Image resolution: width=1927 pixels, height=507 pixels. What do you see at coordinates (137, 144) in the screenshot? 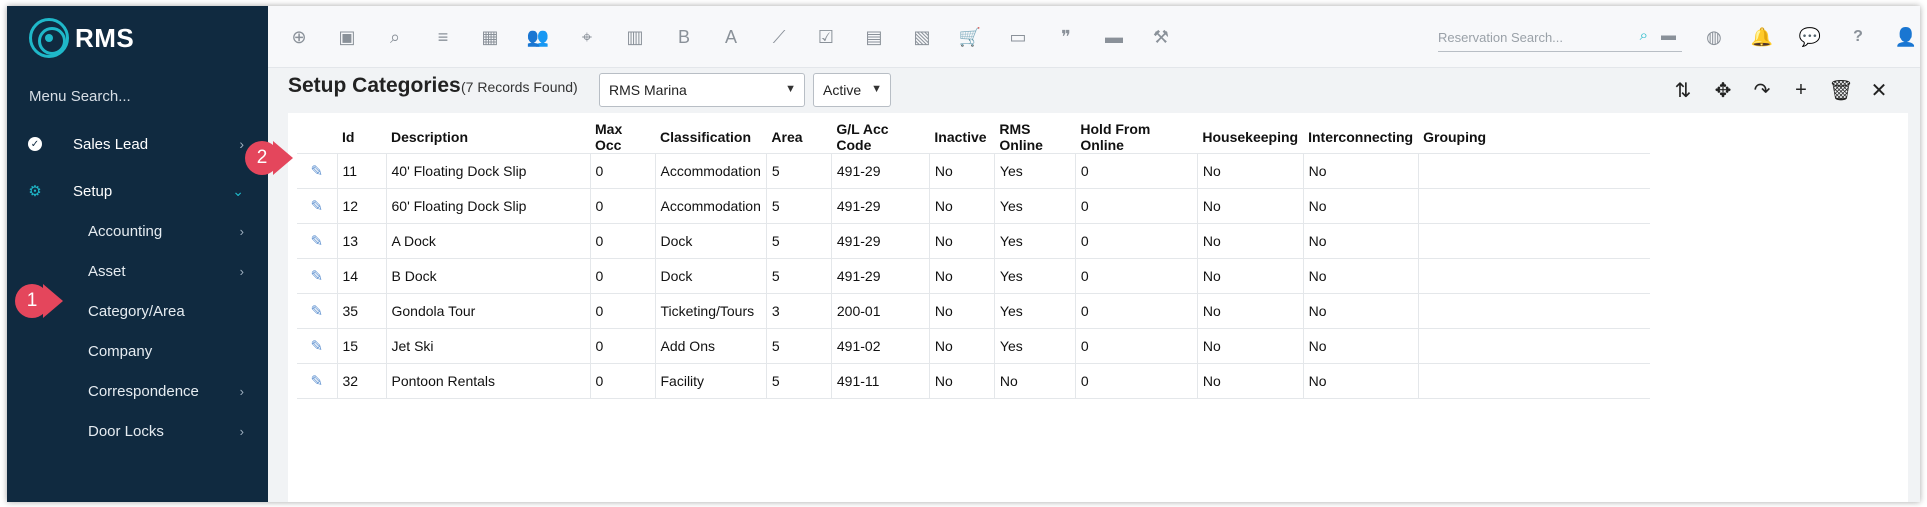
I see `sidebar-item-sales-lead: ✓ Sales Lead ›` at bounding box center [137, 144].